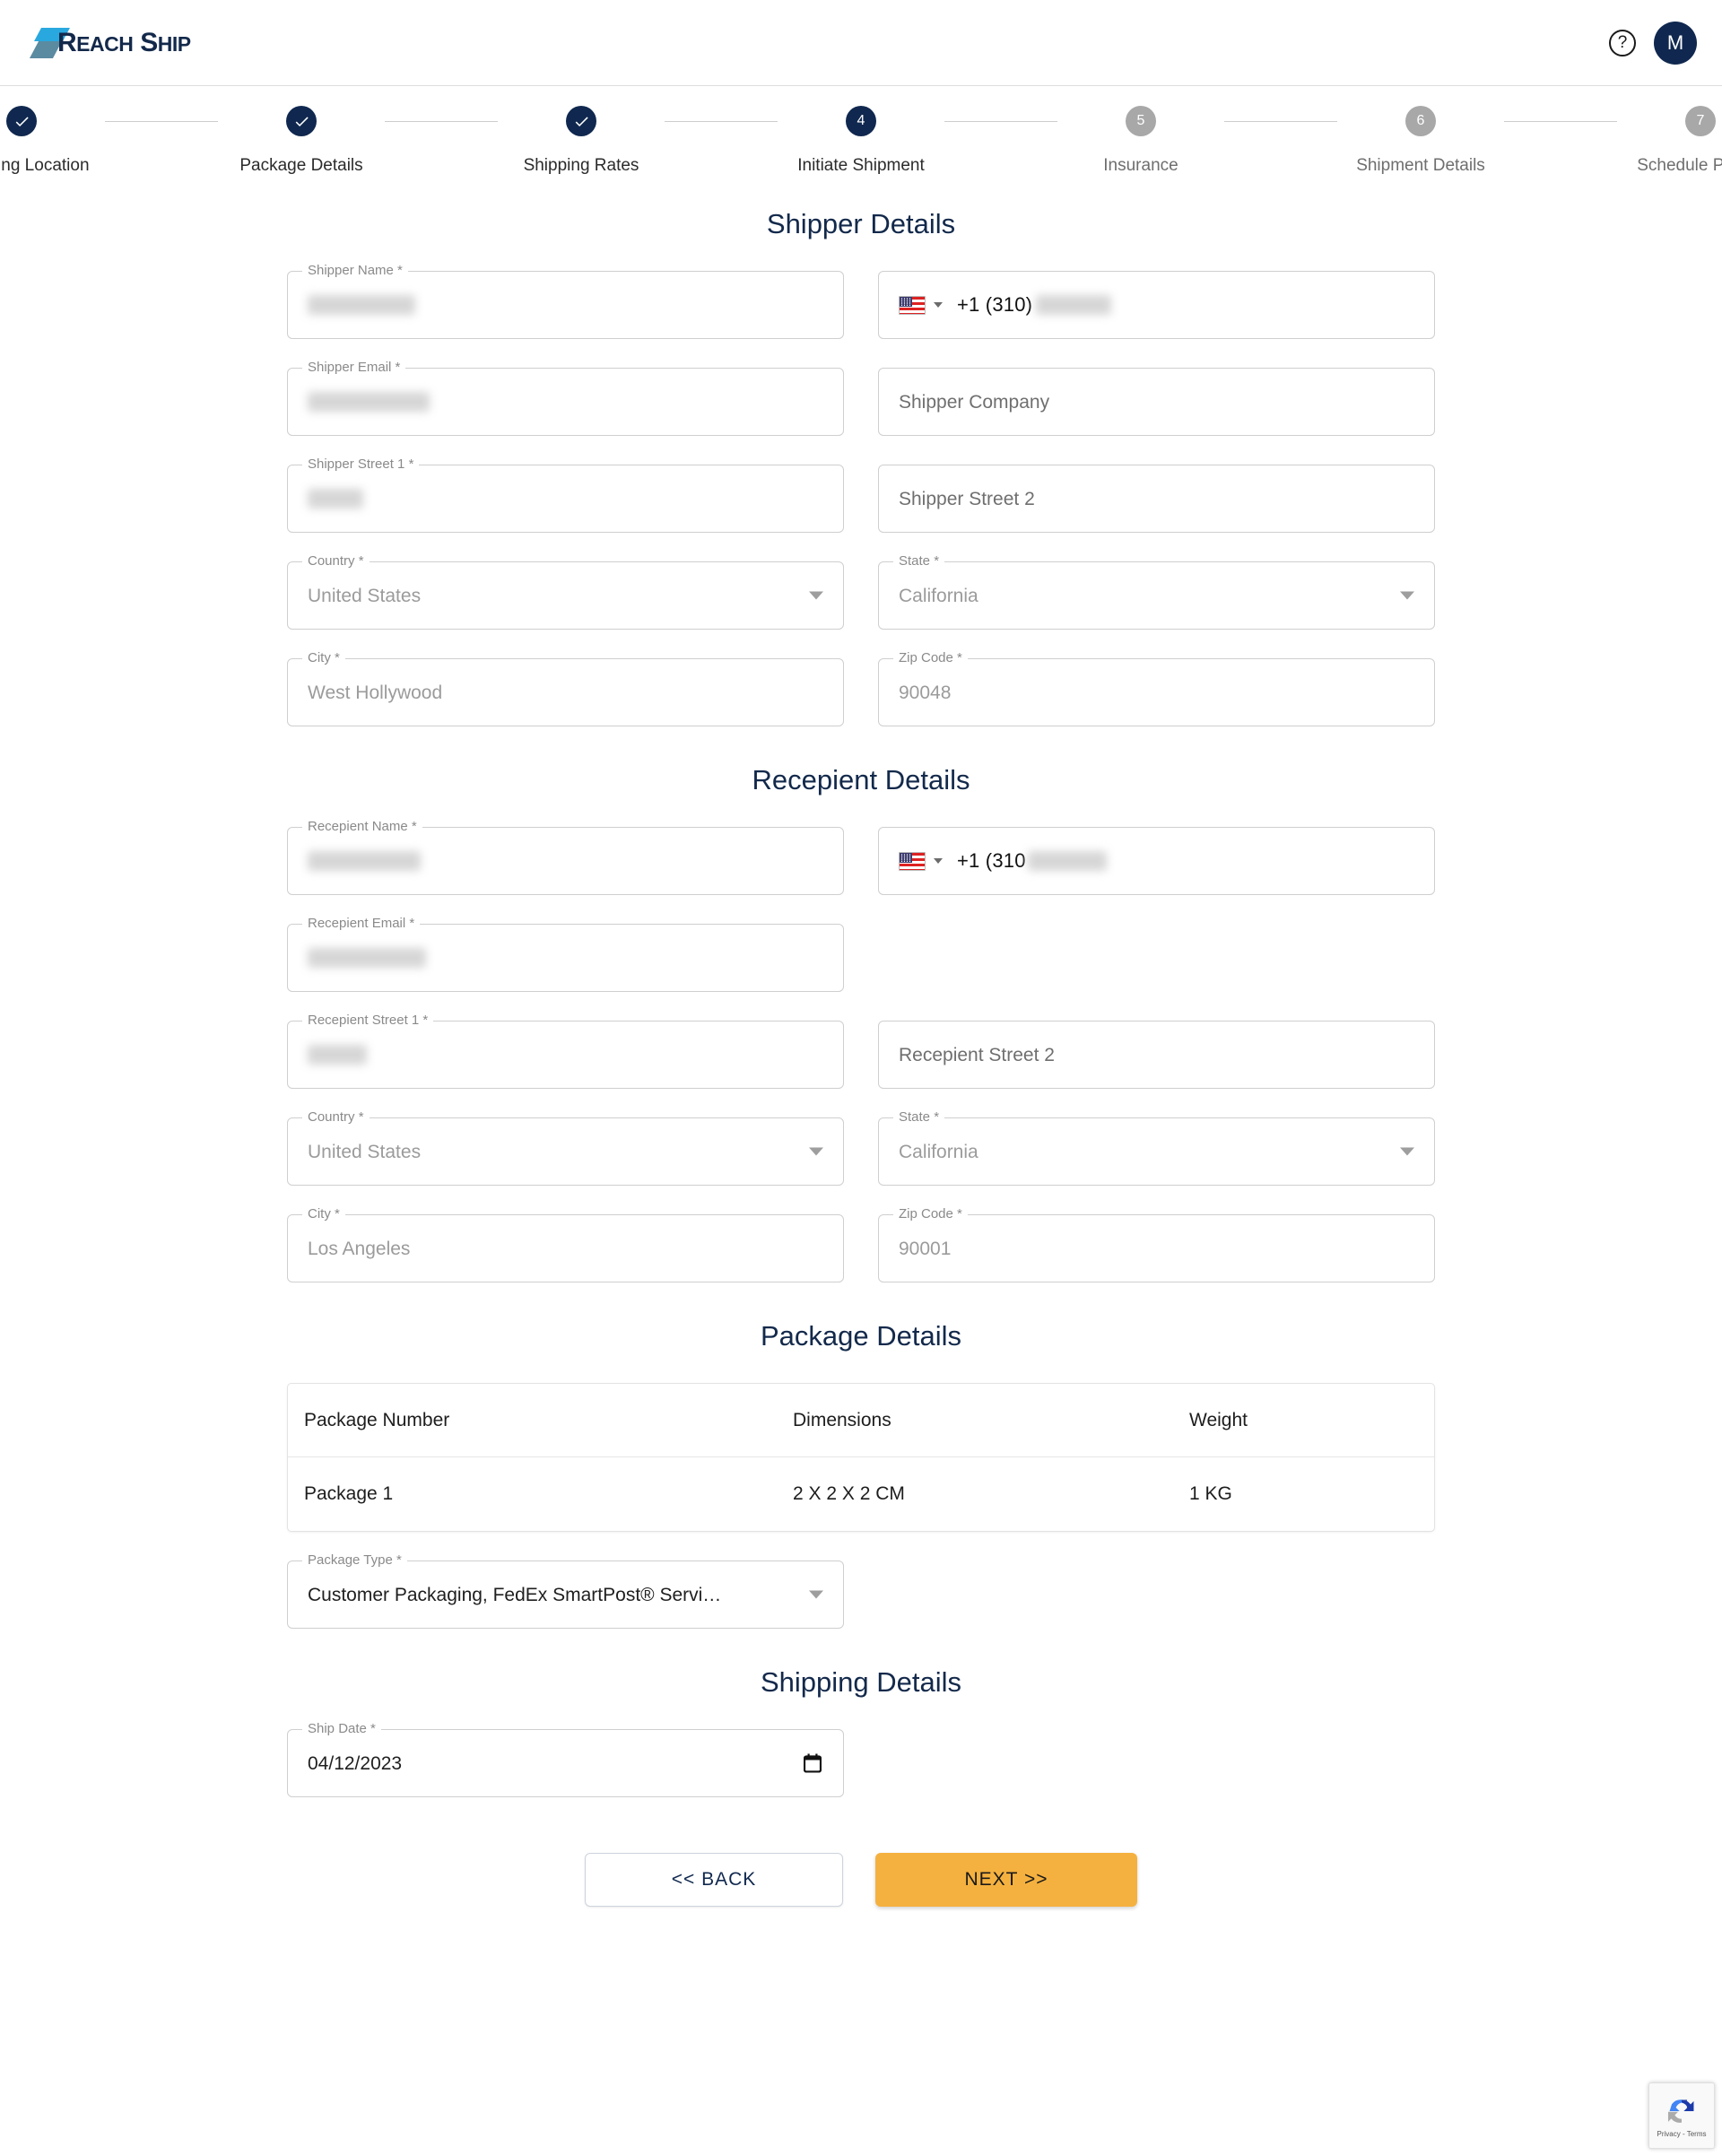 The image size is (1722, 2156). Describe the element at coordinates (565, 1759) in the screenshot. I see `ship-date-field: Ship Date * 04/12/2023` at that location.